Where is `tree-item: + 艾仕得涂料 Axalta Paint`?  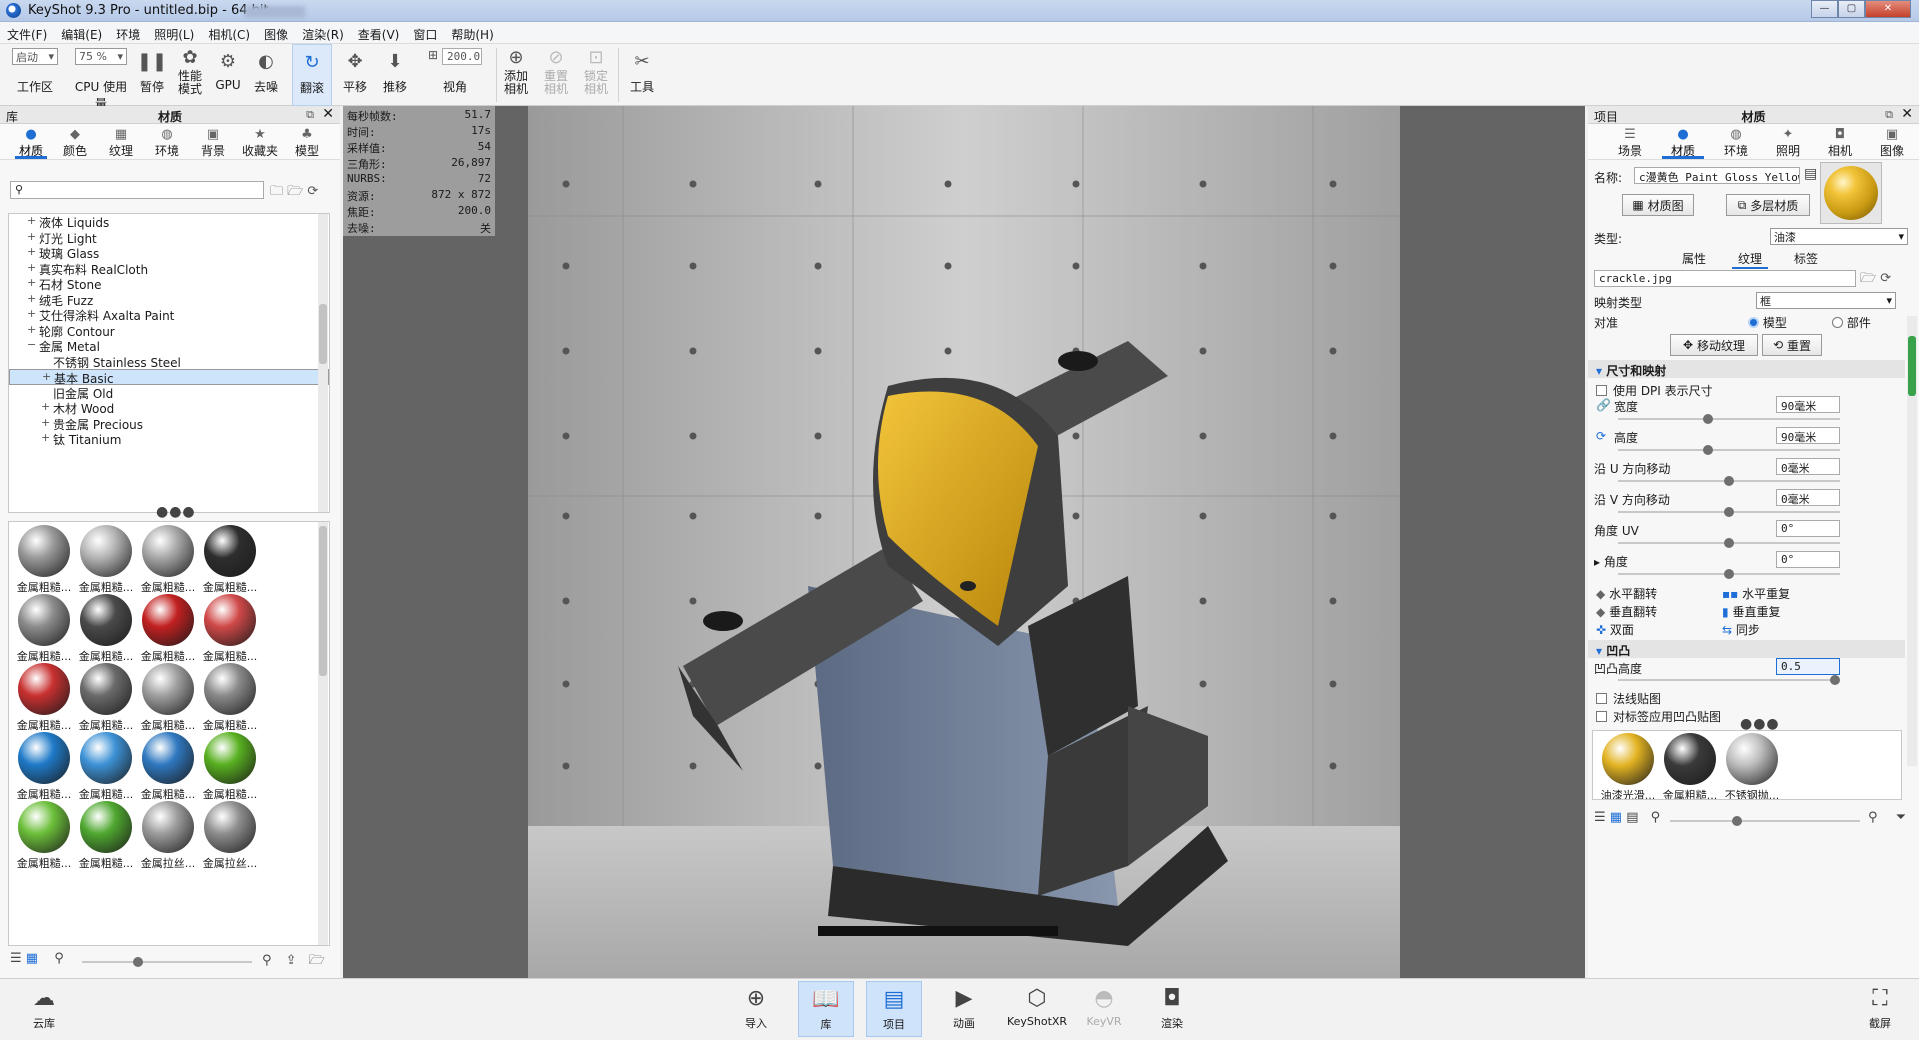 tree-item: + 艾仕得涂料 Axalta Paint is located at coordinates (169, 315).